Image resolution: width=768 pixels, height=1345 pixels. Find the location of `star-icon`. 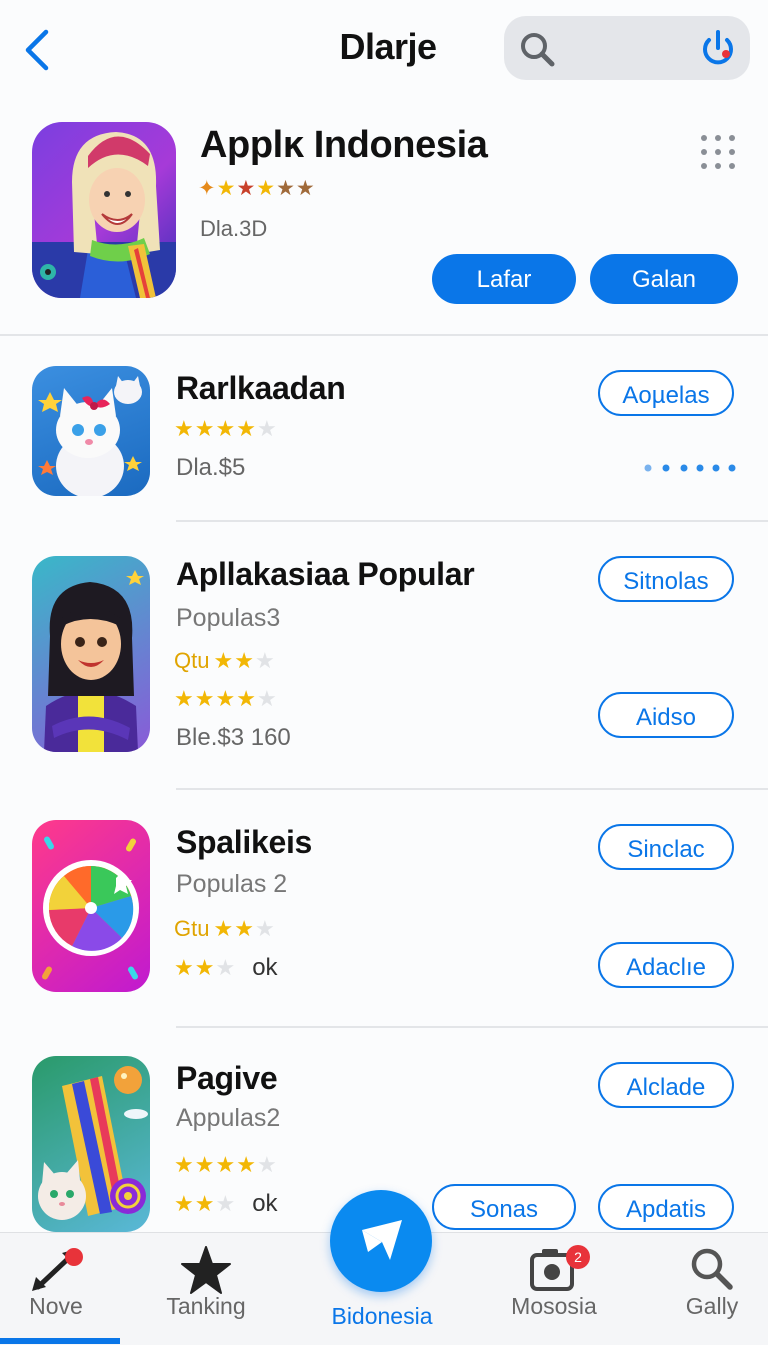

star-icon is located at coordinates (206, 1270).